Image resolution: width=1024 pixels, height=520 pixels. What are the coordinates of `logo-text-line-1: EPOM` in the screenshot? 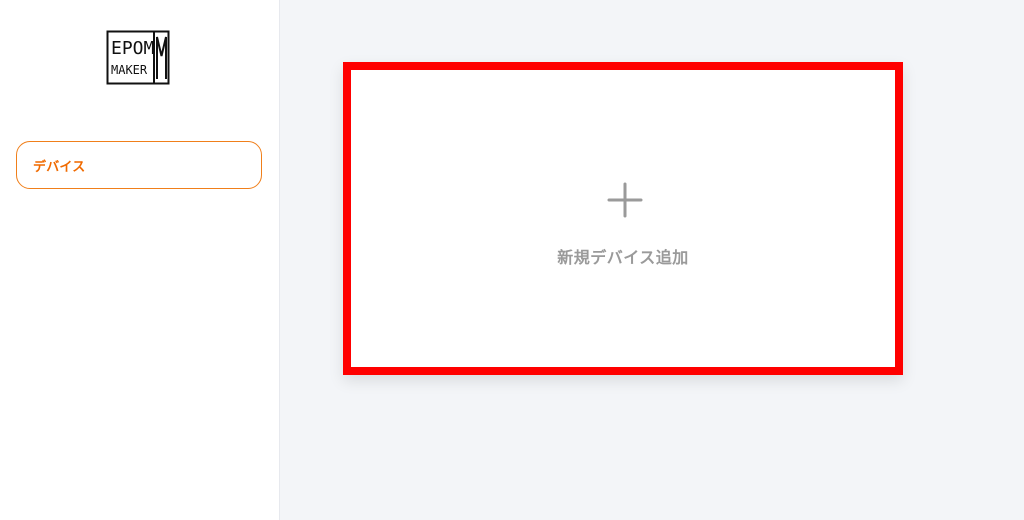 It's located at (133, 48).